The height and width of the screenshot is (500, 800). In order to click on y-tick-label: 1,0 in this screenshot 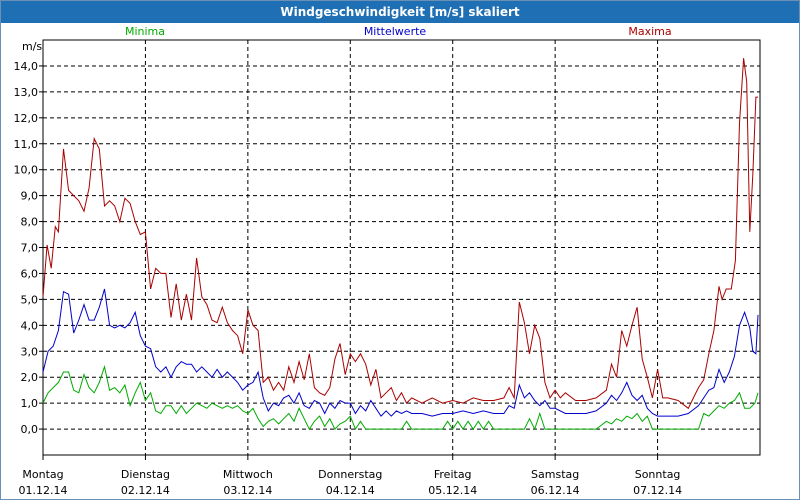, I will do `click(30, 403)`.